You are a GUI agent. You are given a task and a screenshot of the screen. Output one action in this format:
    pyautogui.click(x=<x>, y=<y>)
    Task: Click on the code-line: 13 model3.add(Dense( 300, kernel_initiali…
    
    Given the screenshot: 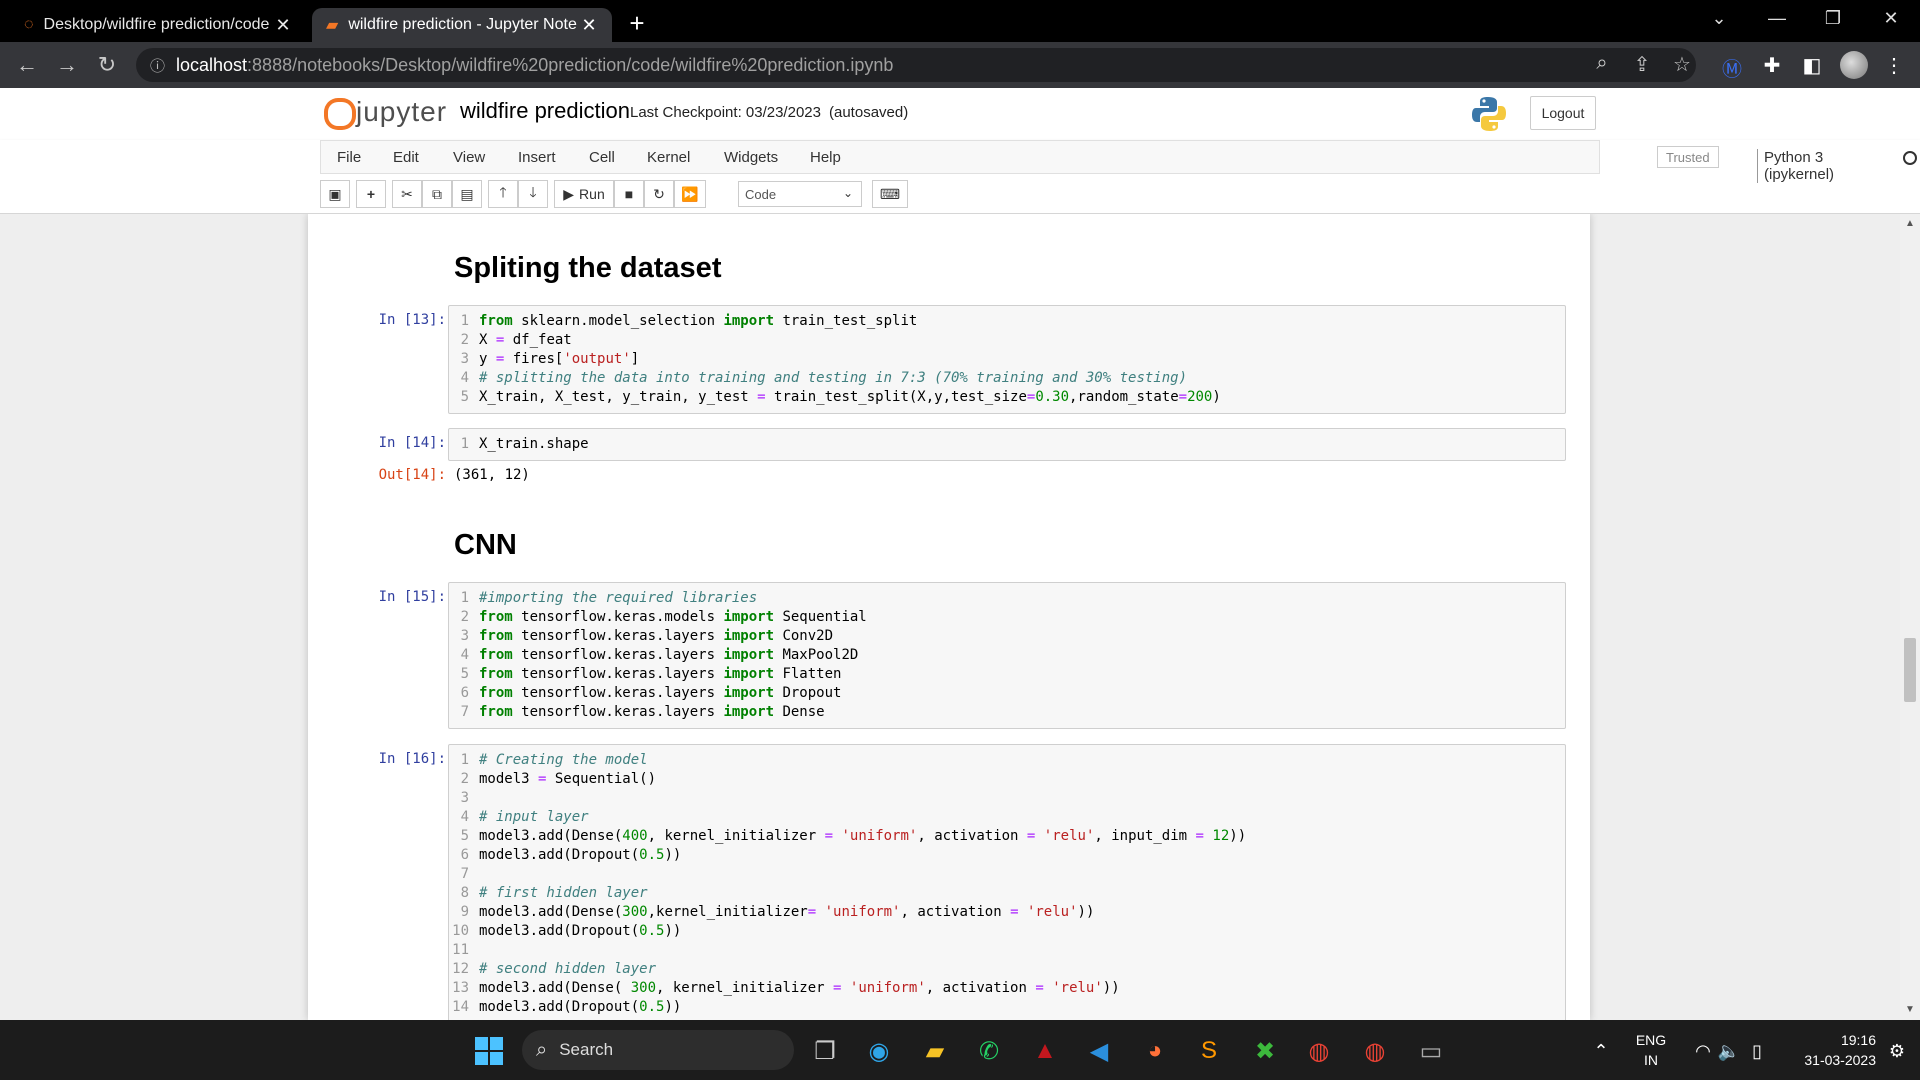 What is the action you would take?
    pyautogui.click(x=1007, y=988)
    